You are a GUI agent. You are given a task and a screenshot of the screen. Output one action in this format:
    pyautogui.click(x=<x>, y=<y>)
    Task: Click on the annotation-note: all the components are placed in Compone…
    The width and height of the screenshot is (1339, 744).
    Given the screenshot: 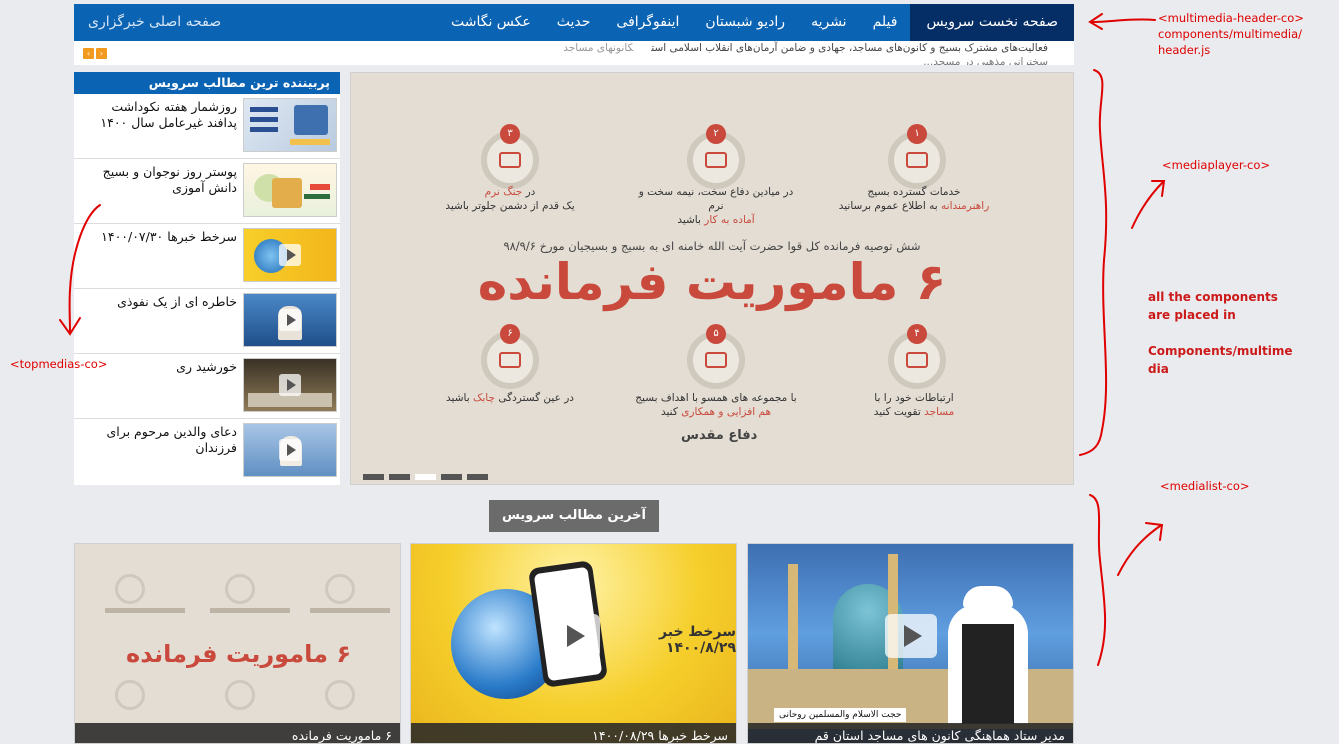 What is the action you would take?
    pyautogui.click(x=1220, y=333)
    